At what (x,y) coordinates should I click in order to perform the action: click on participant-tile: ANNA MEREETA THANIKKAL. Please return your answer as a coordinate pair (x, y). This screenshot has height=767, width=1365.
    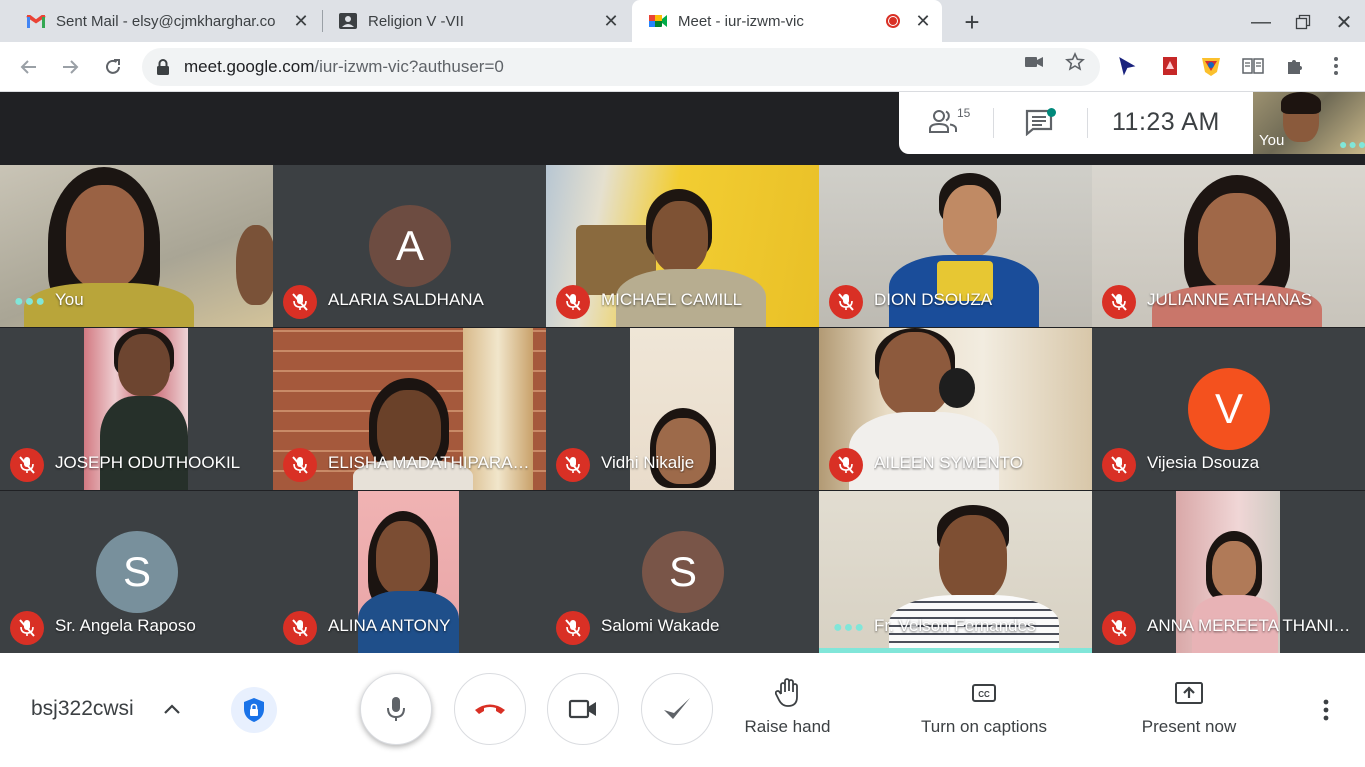
    Looking at the image, I should click on (1228, 572).